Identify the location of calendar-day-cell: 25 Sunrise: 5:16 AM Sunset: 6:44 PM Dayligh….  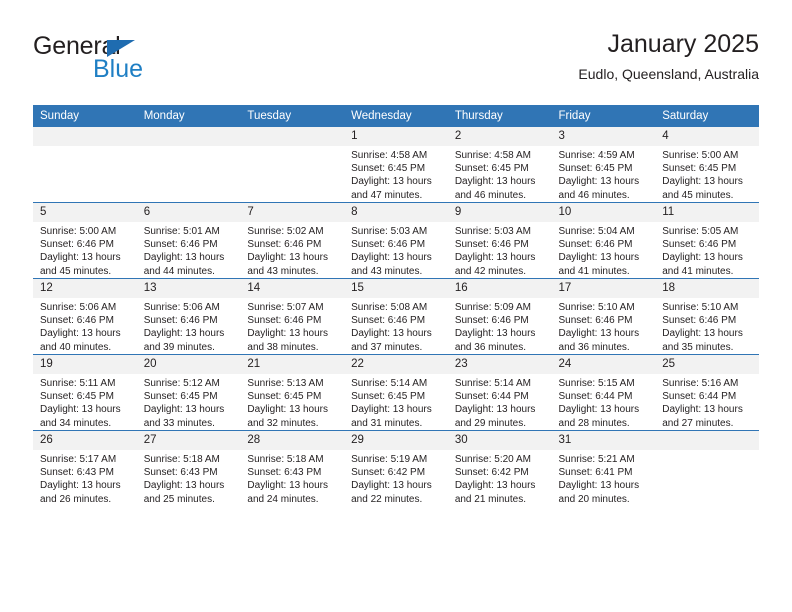
(707, 392).